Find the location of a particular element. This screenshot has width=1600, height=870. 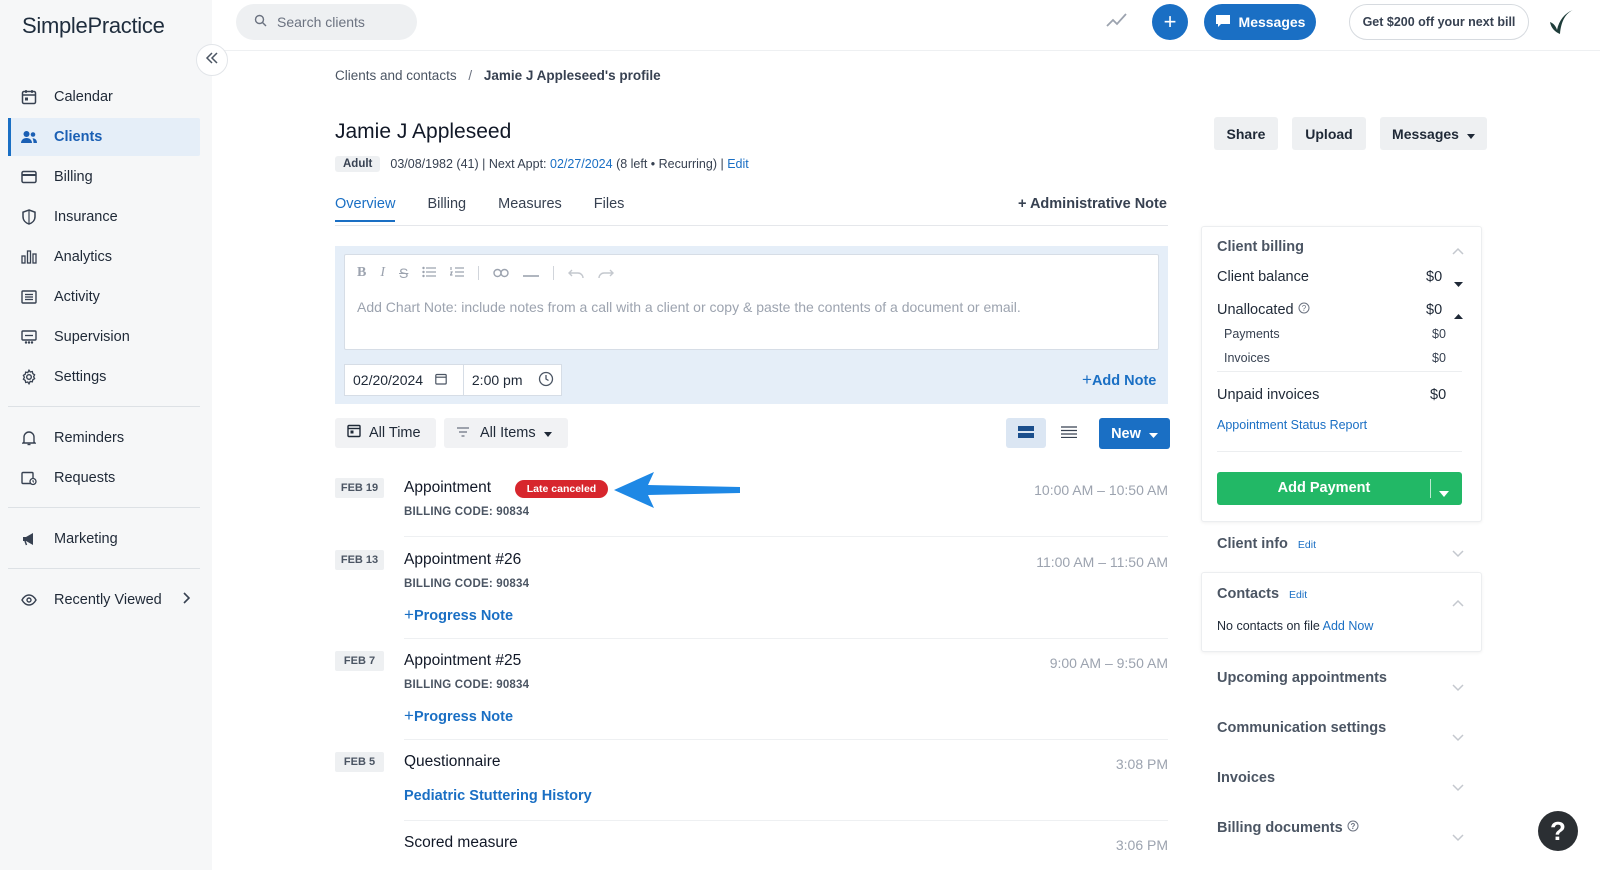

sidebar-item-insurance: Insurance is located at coordinates (104, 217).